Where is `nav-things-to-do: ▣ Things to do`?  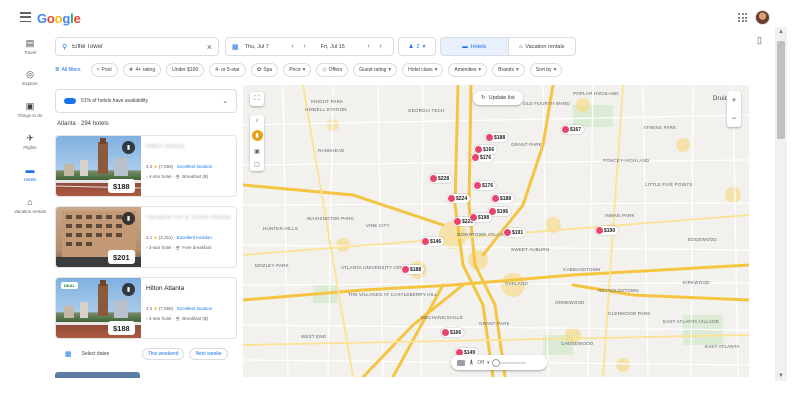
nav-things-to-do: ▣ Things to do is located at coordinates (30, 109).